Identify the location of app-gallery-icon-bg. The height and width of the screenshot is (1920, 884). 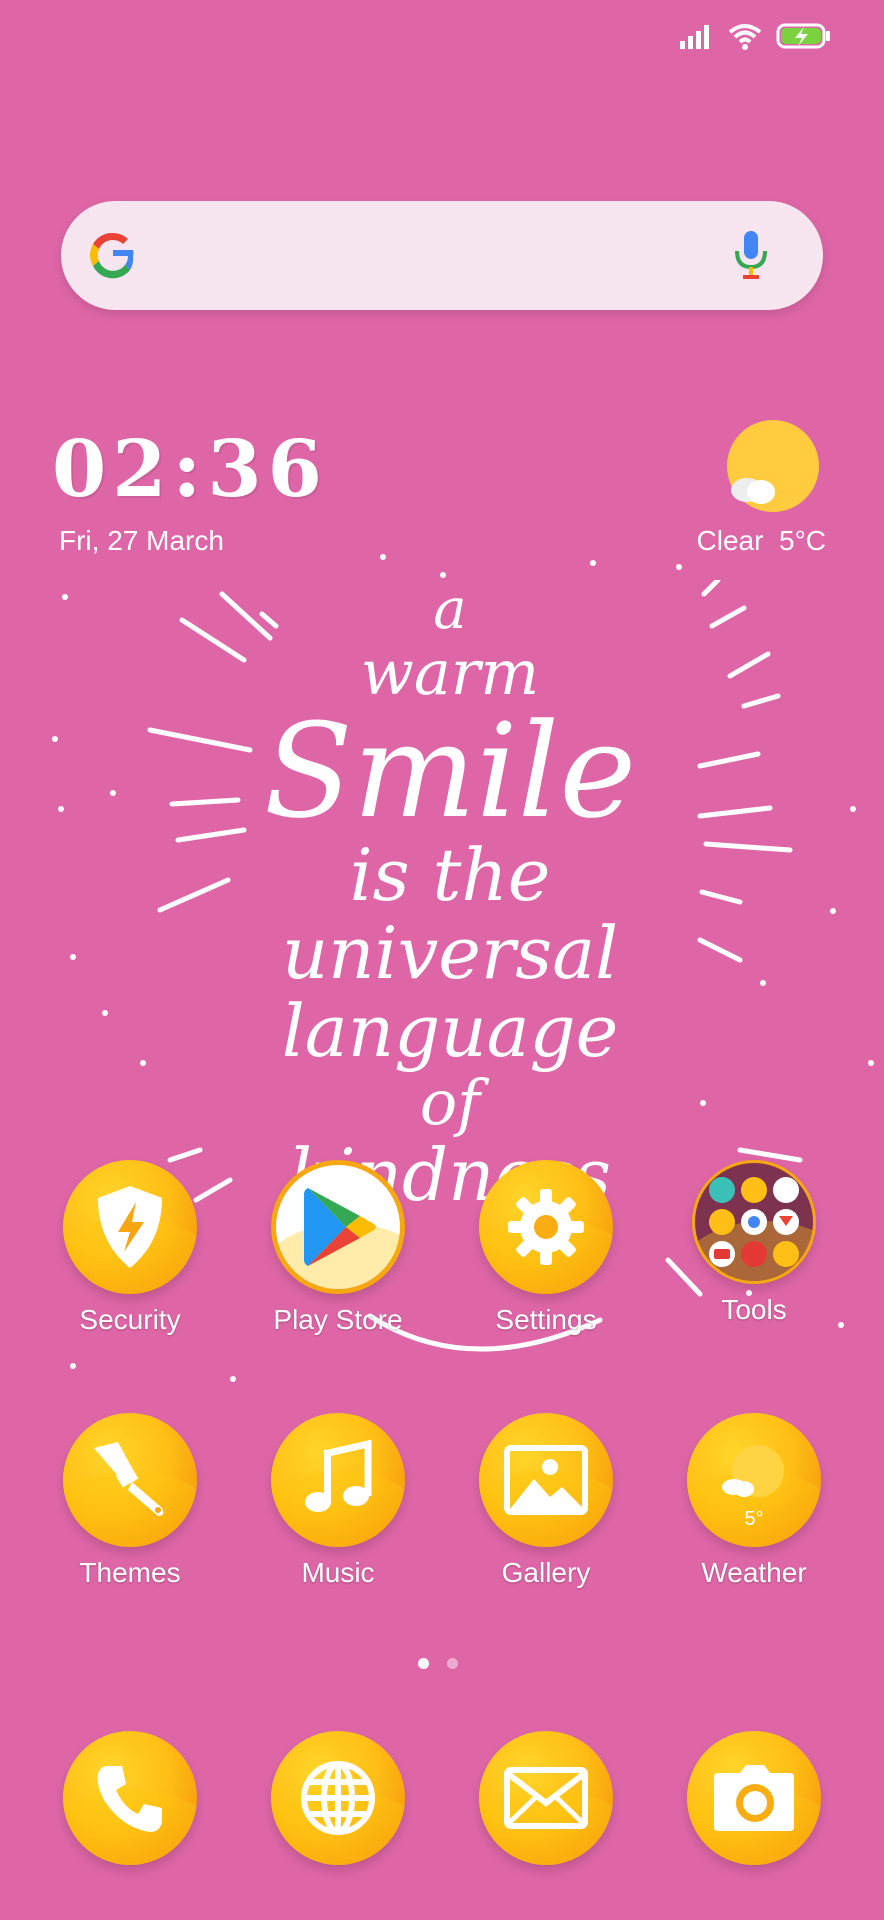
(546, 1480).